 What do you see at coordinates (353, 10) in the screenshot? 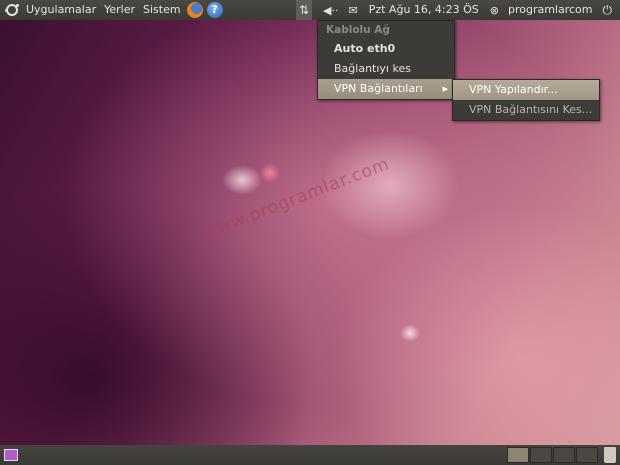
I see `mail-icon: ✉` at bounding box center [353, 10].